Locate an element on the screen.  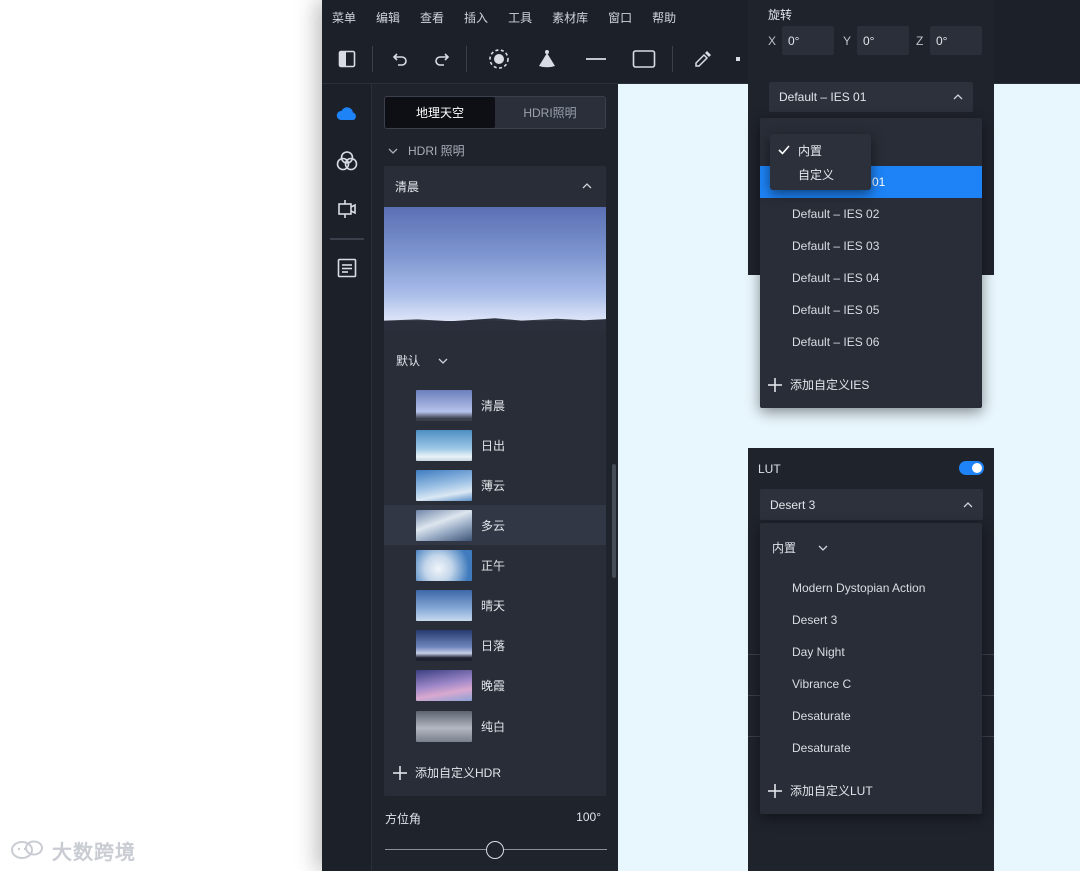
hdri-card-header: 清晨 is located at coordinates (495, 186).